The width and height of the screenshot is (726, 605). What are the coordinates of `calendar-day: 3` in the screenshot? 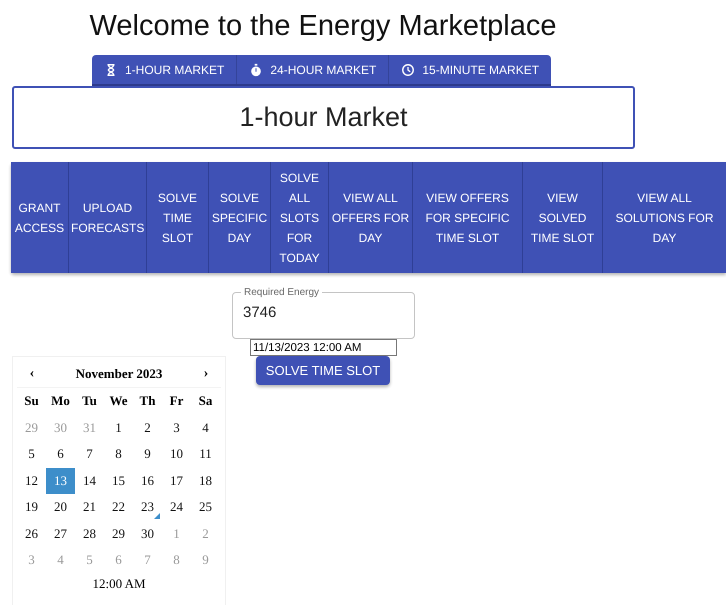 It's located at (176, 427).